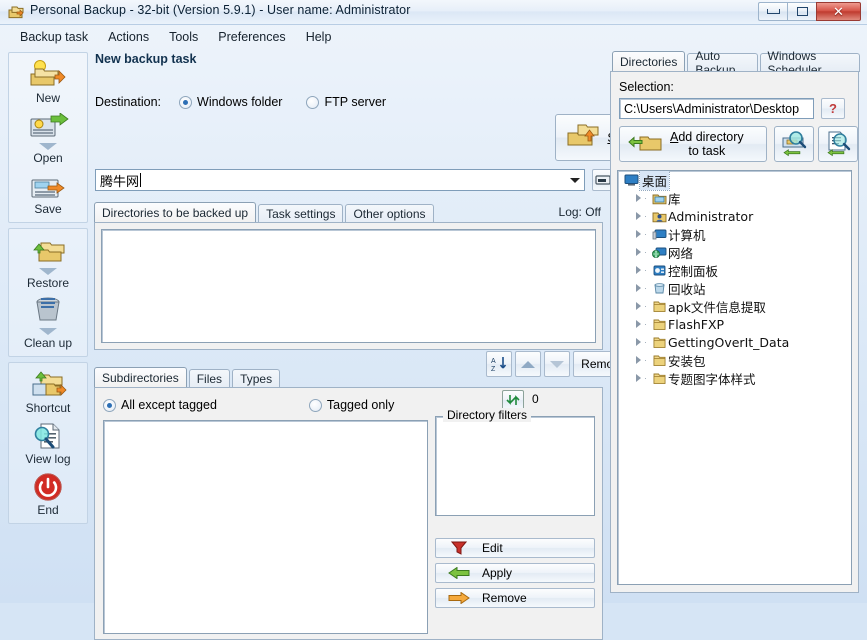 The image size is (867, 640). I want to click on toolbar-shortcut-label: Shortcut, so click(48, 408).